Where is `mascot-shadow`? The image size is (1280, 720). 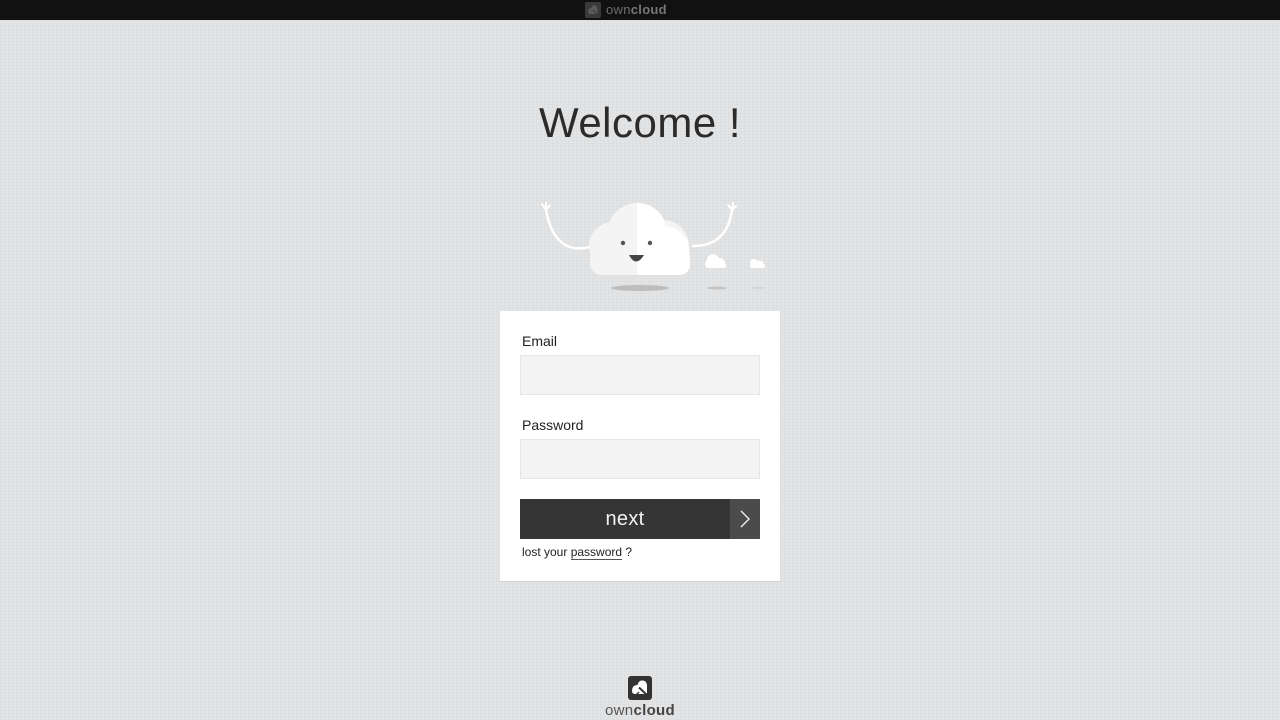
mascot-shadow is located at coordinates (640, 288).